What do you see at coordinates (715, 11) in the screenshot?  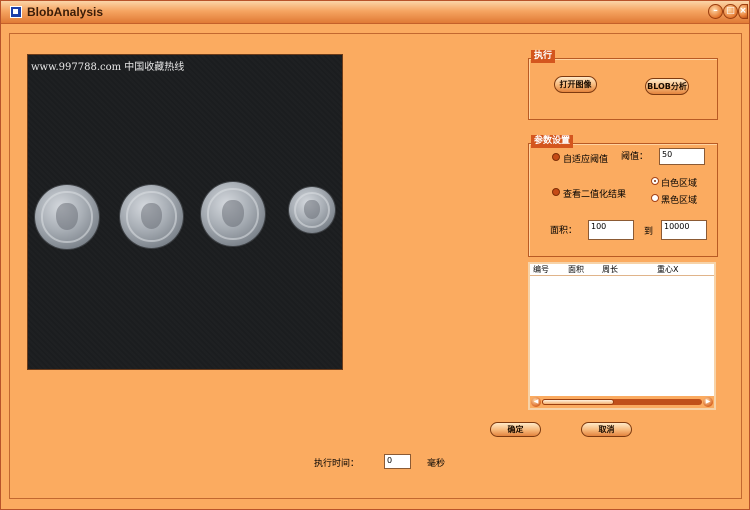 I see `minimize-icon: –` at bounding box center [715, 11].